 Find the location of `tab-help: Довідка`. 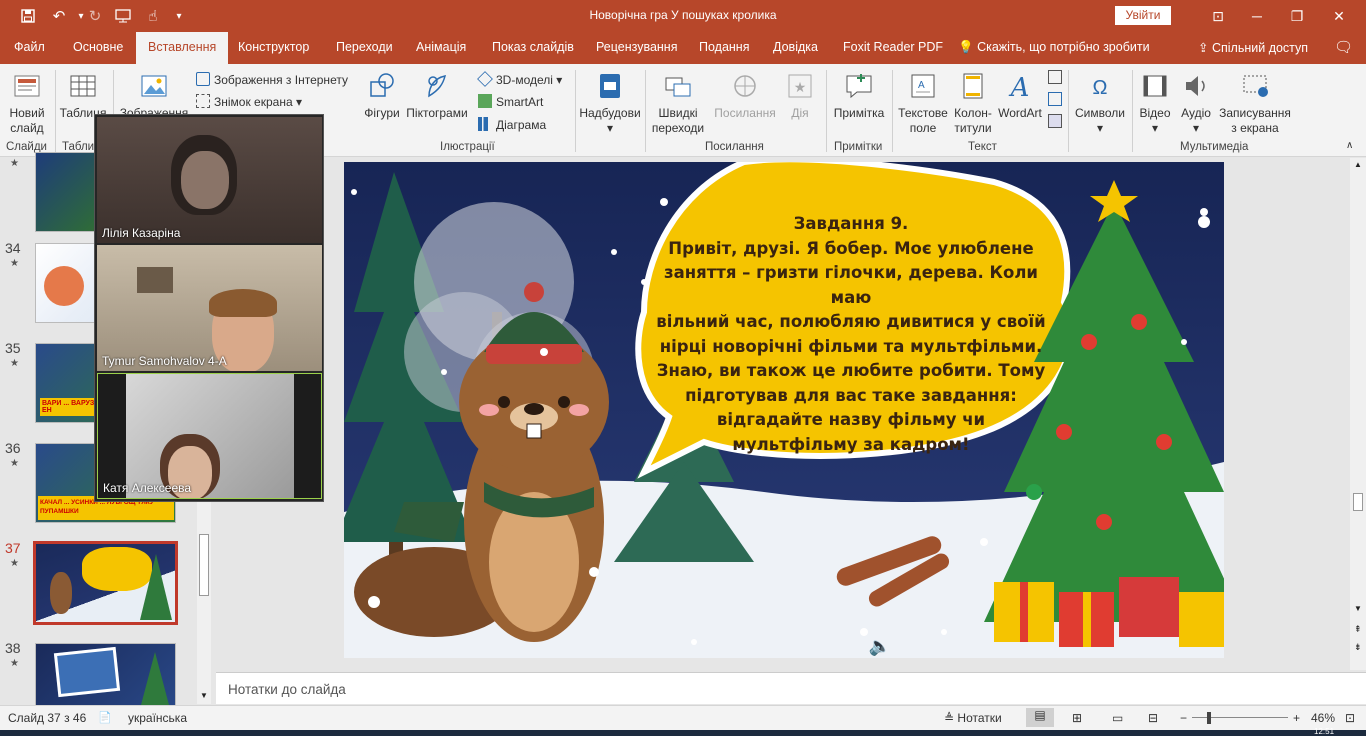

tab-help: Довідка is located at coordinates (795, 47).